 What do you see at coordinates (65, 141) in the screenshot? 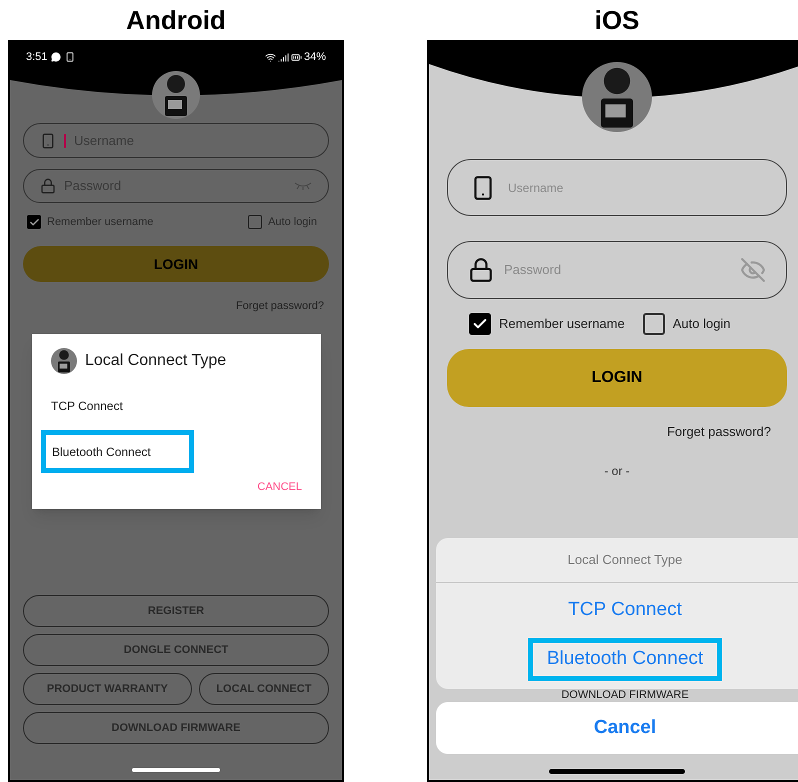
I see `text-cursor` at bounding box center [65, 141].